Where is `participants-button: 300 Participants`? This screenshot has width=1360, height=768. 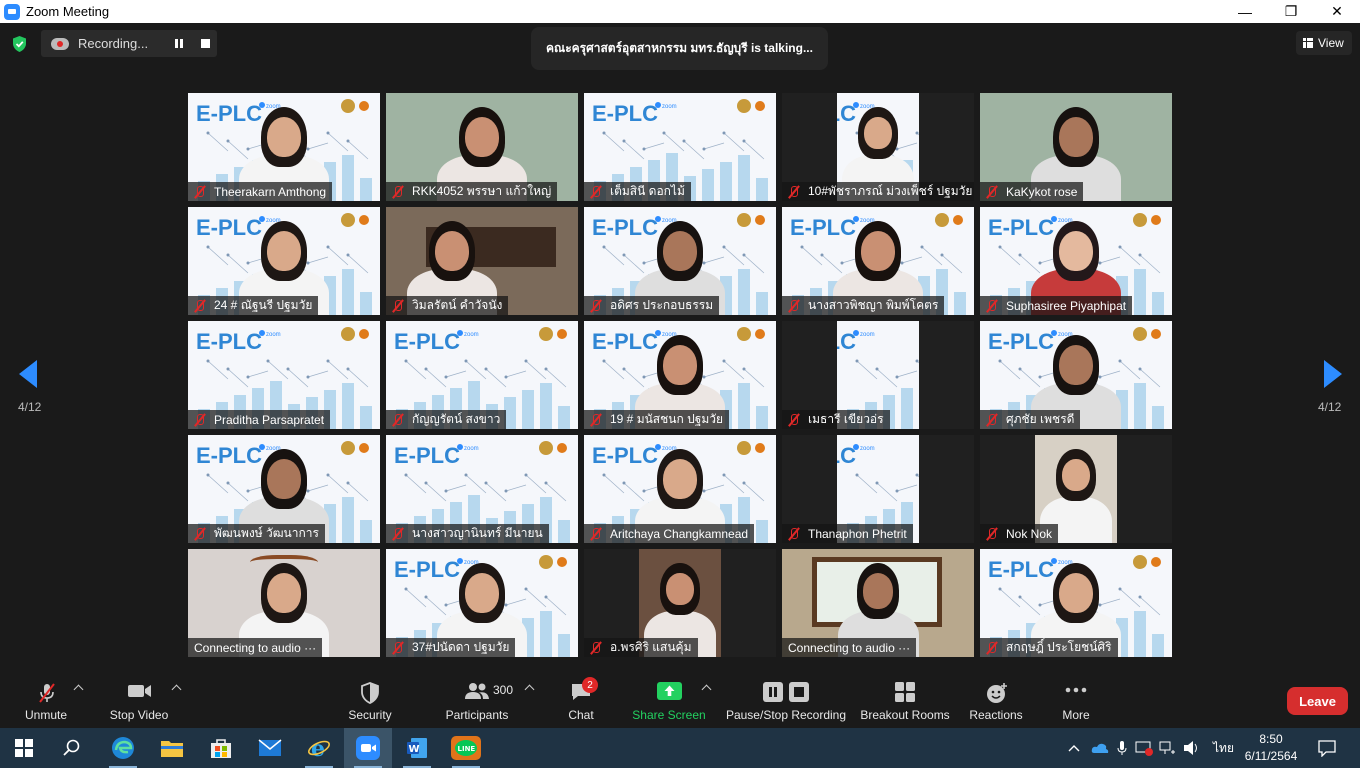 participants-button: 300 Participants is located at coordinates (477, 700).